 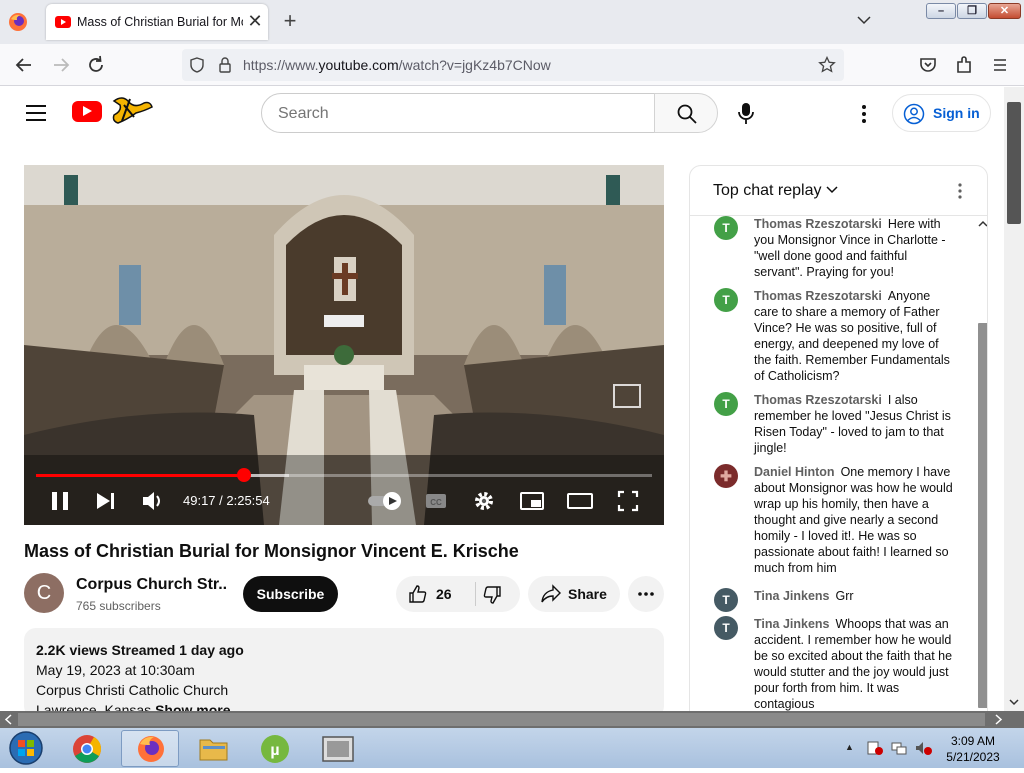 I want to click on network-icon, so click(x=899, y=748).